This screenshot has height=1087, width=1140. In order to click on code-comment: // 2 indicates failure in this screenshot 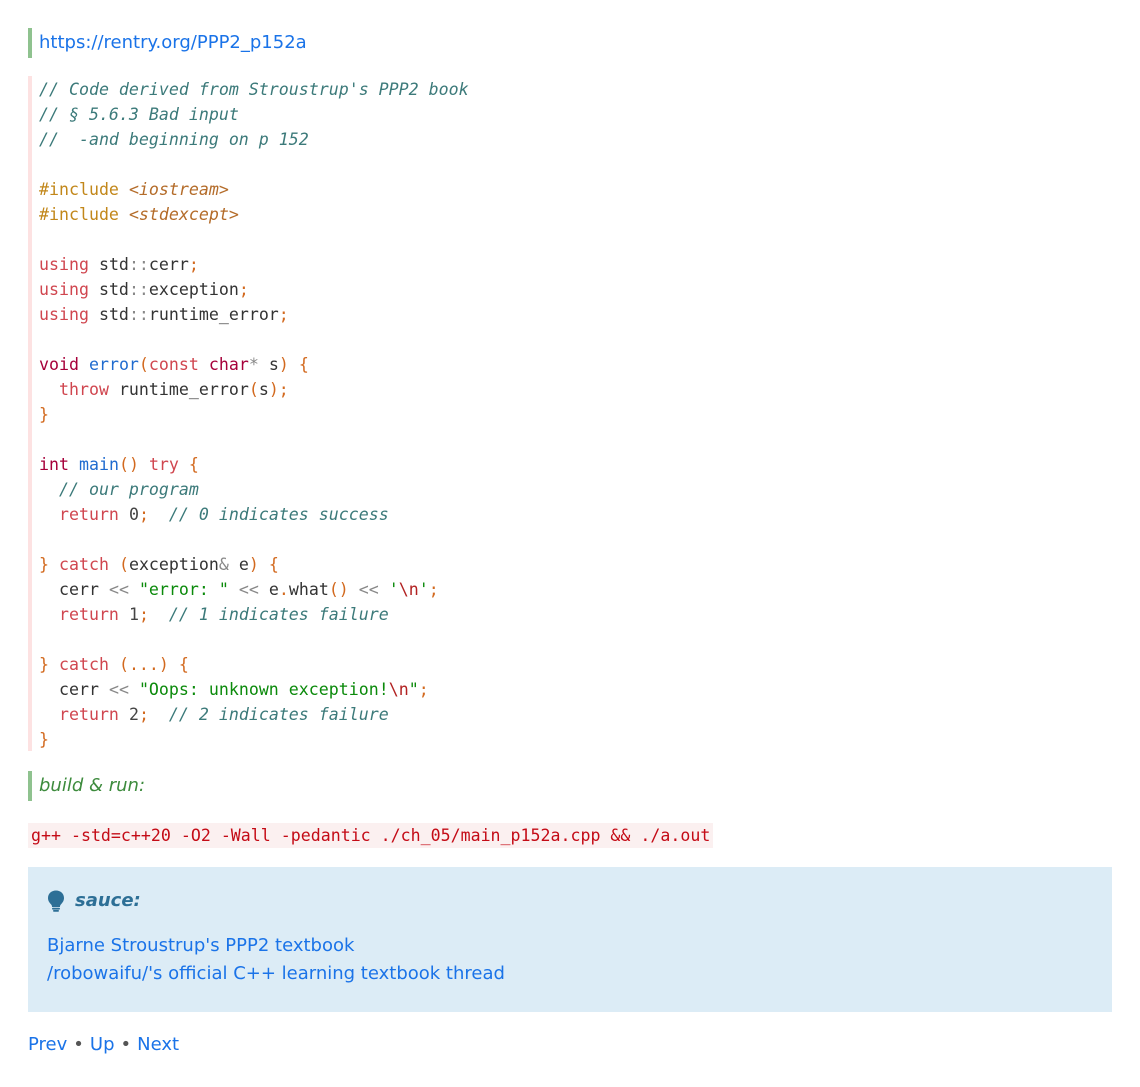, I will do `click(278, 714)`.